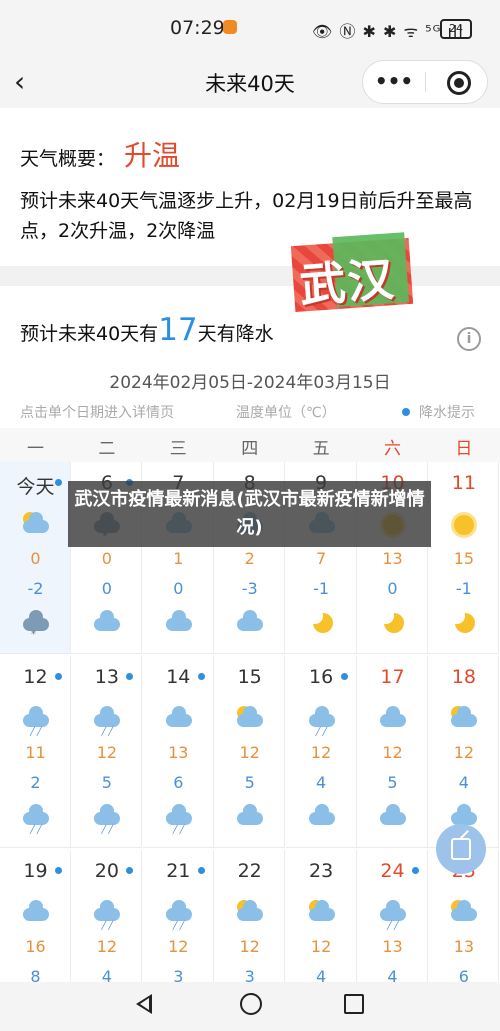 The height and width of the screenshot is (1031, 500). What do you see at coordinates (250, 83) in the screenshot?
I see `nav-bar: ‹ 未来40天 •••` at bounding box center [250, 83].